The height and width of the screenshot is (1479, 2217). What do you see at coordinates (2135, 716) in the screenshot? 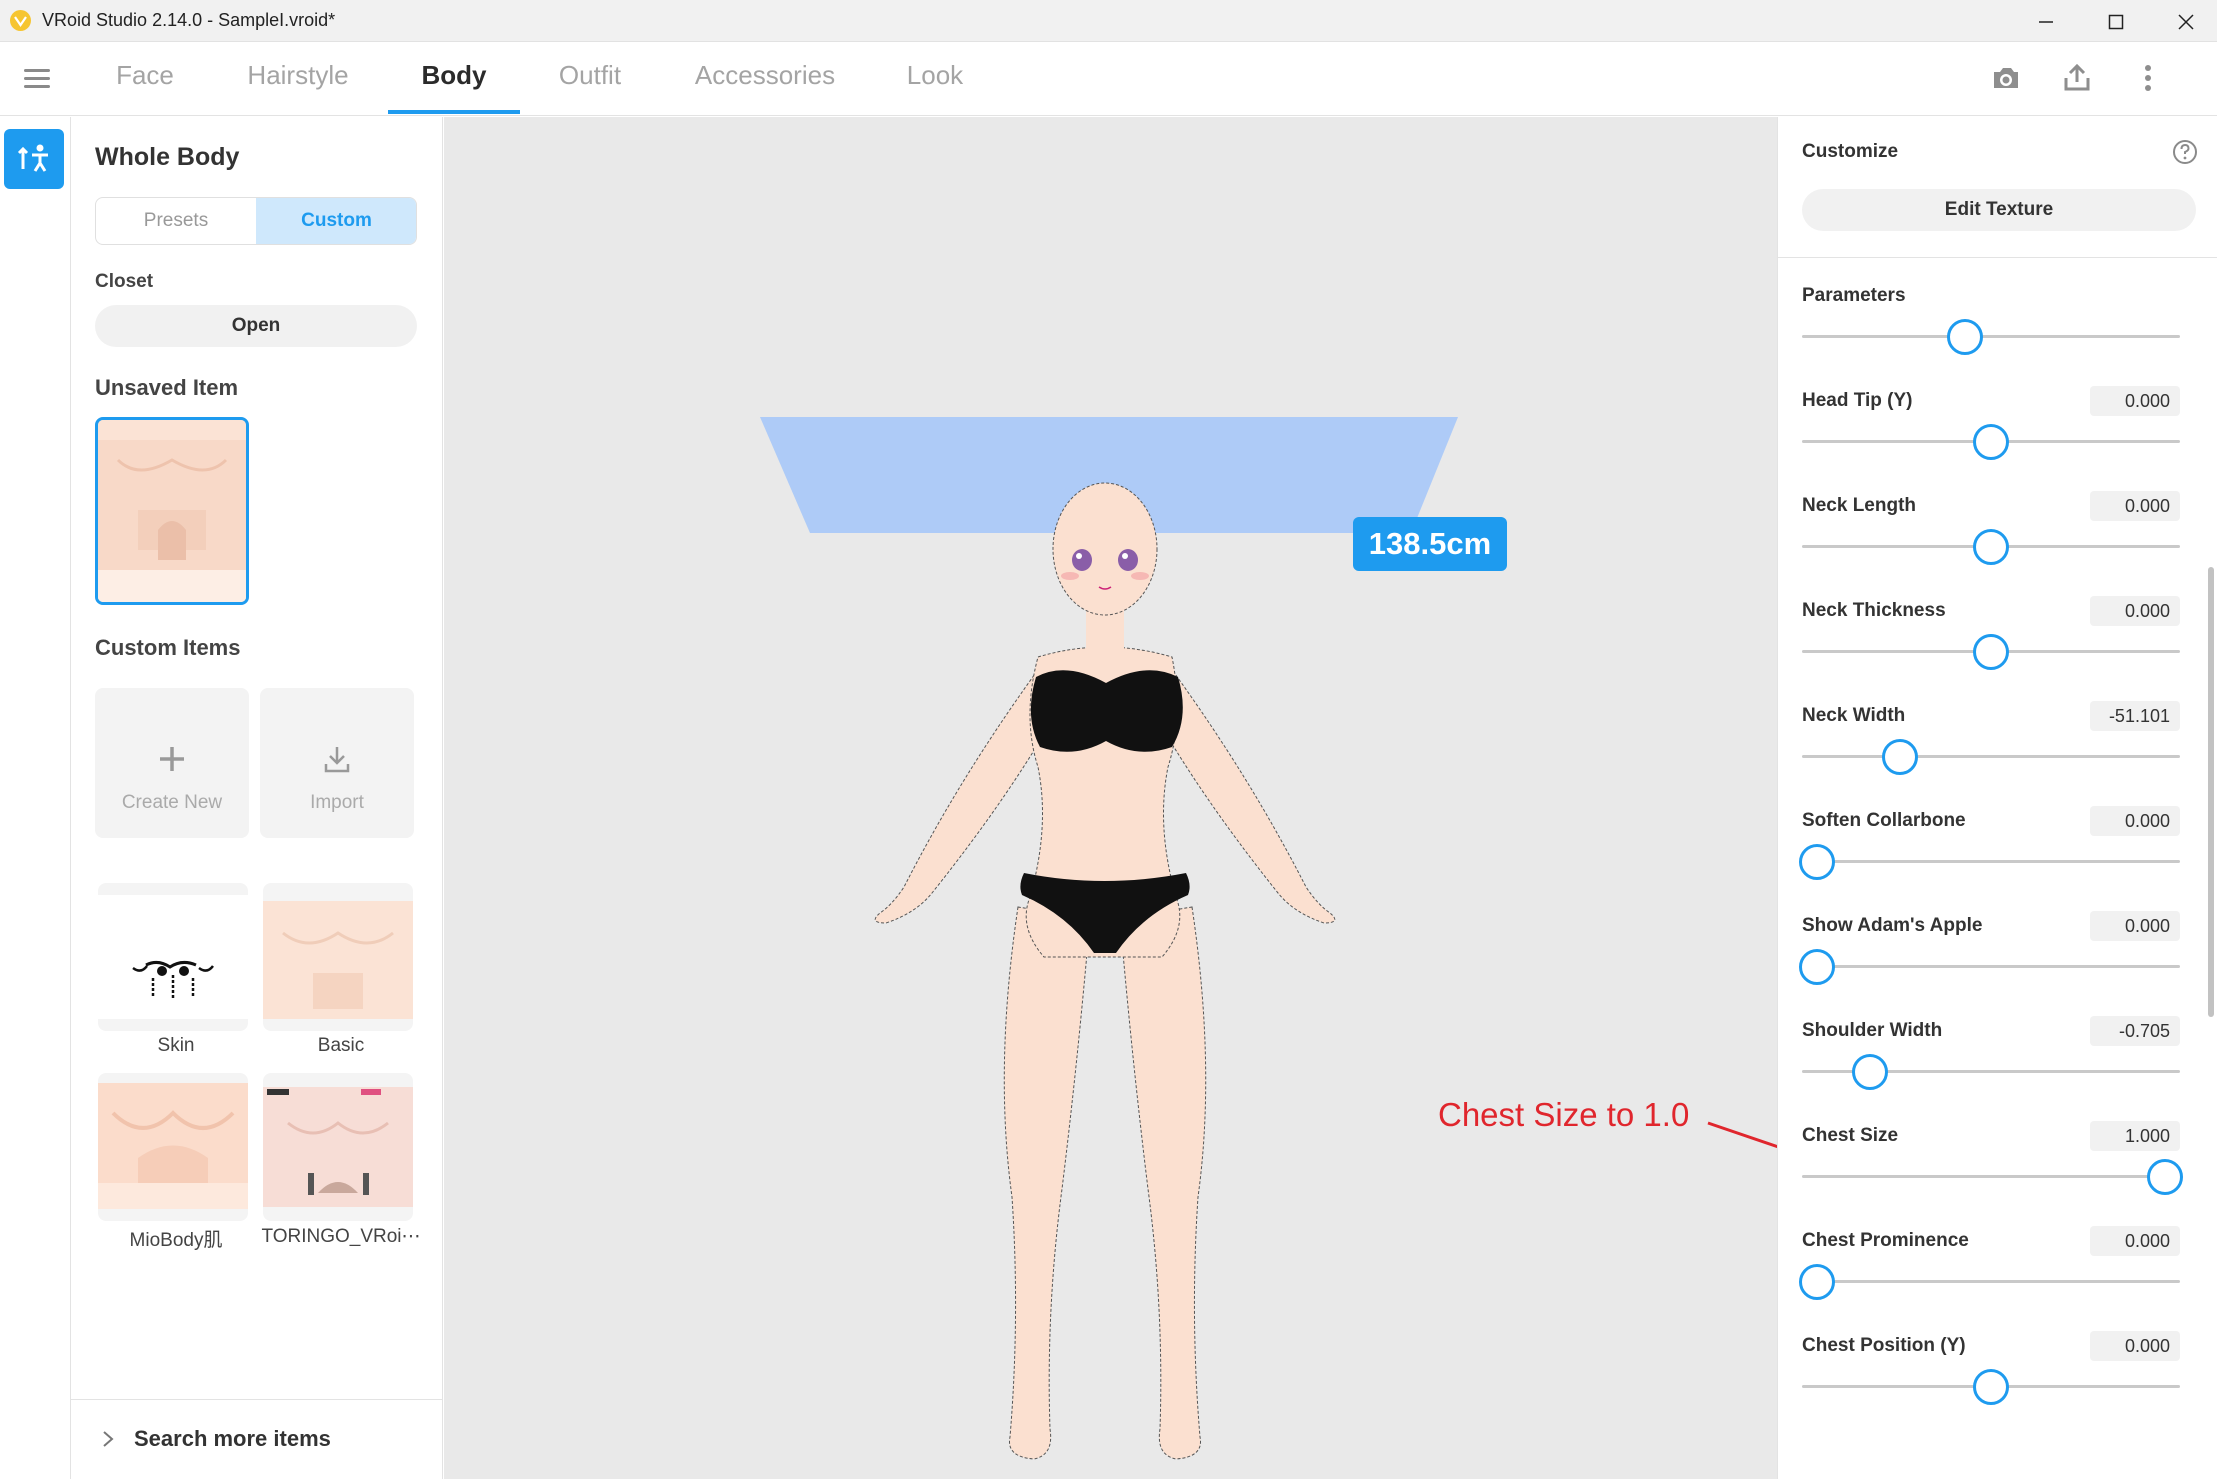
I see `param-value-field: -51.101` at bounding box center [2135, 716].